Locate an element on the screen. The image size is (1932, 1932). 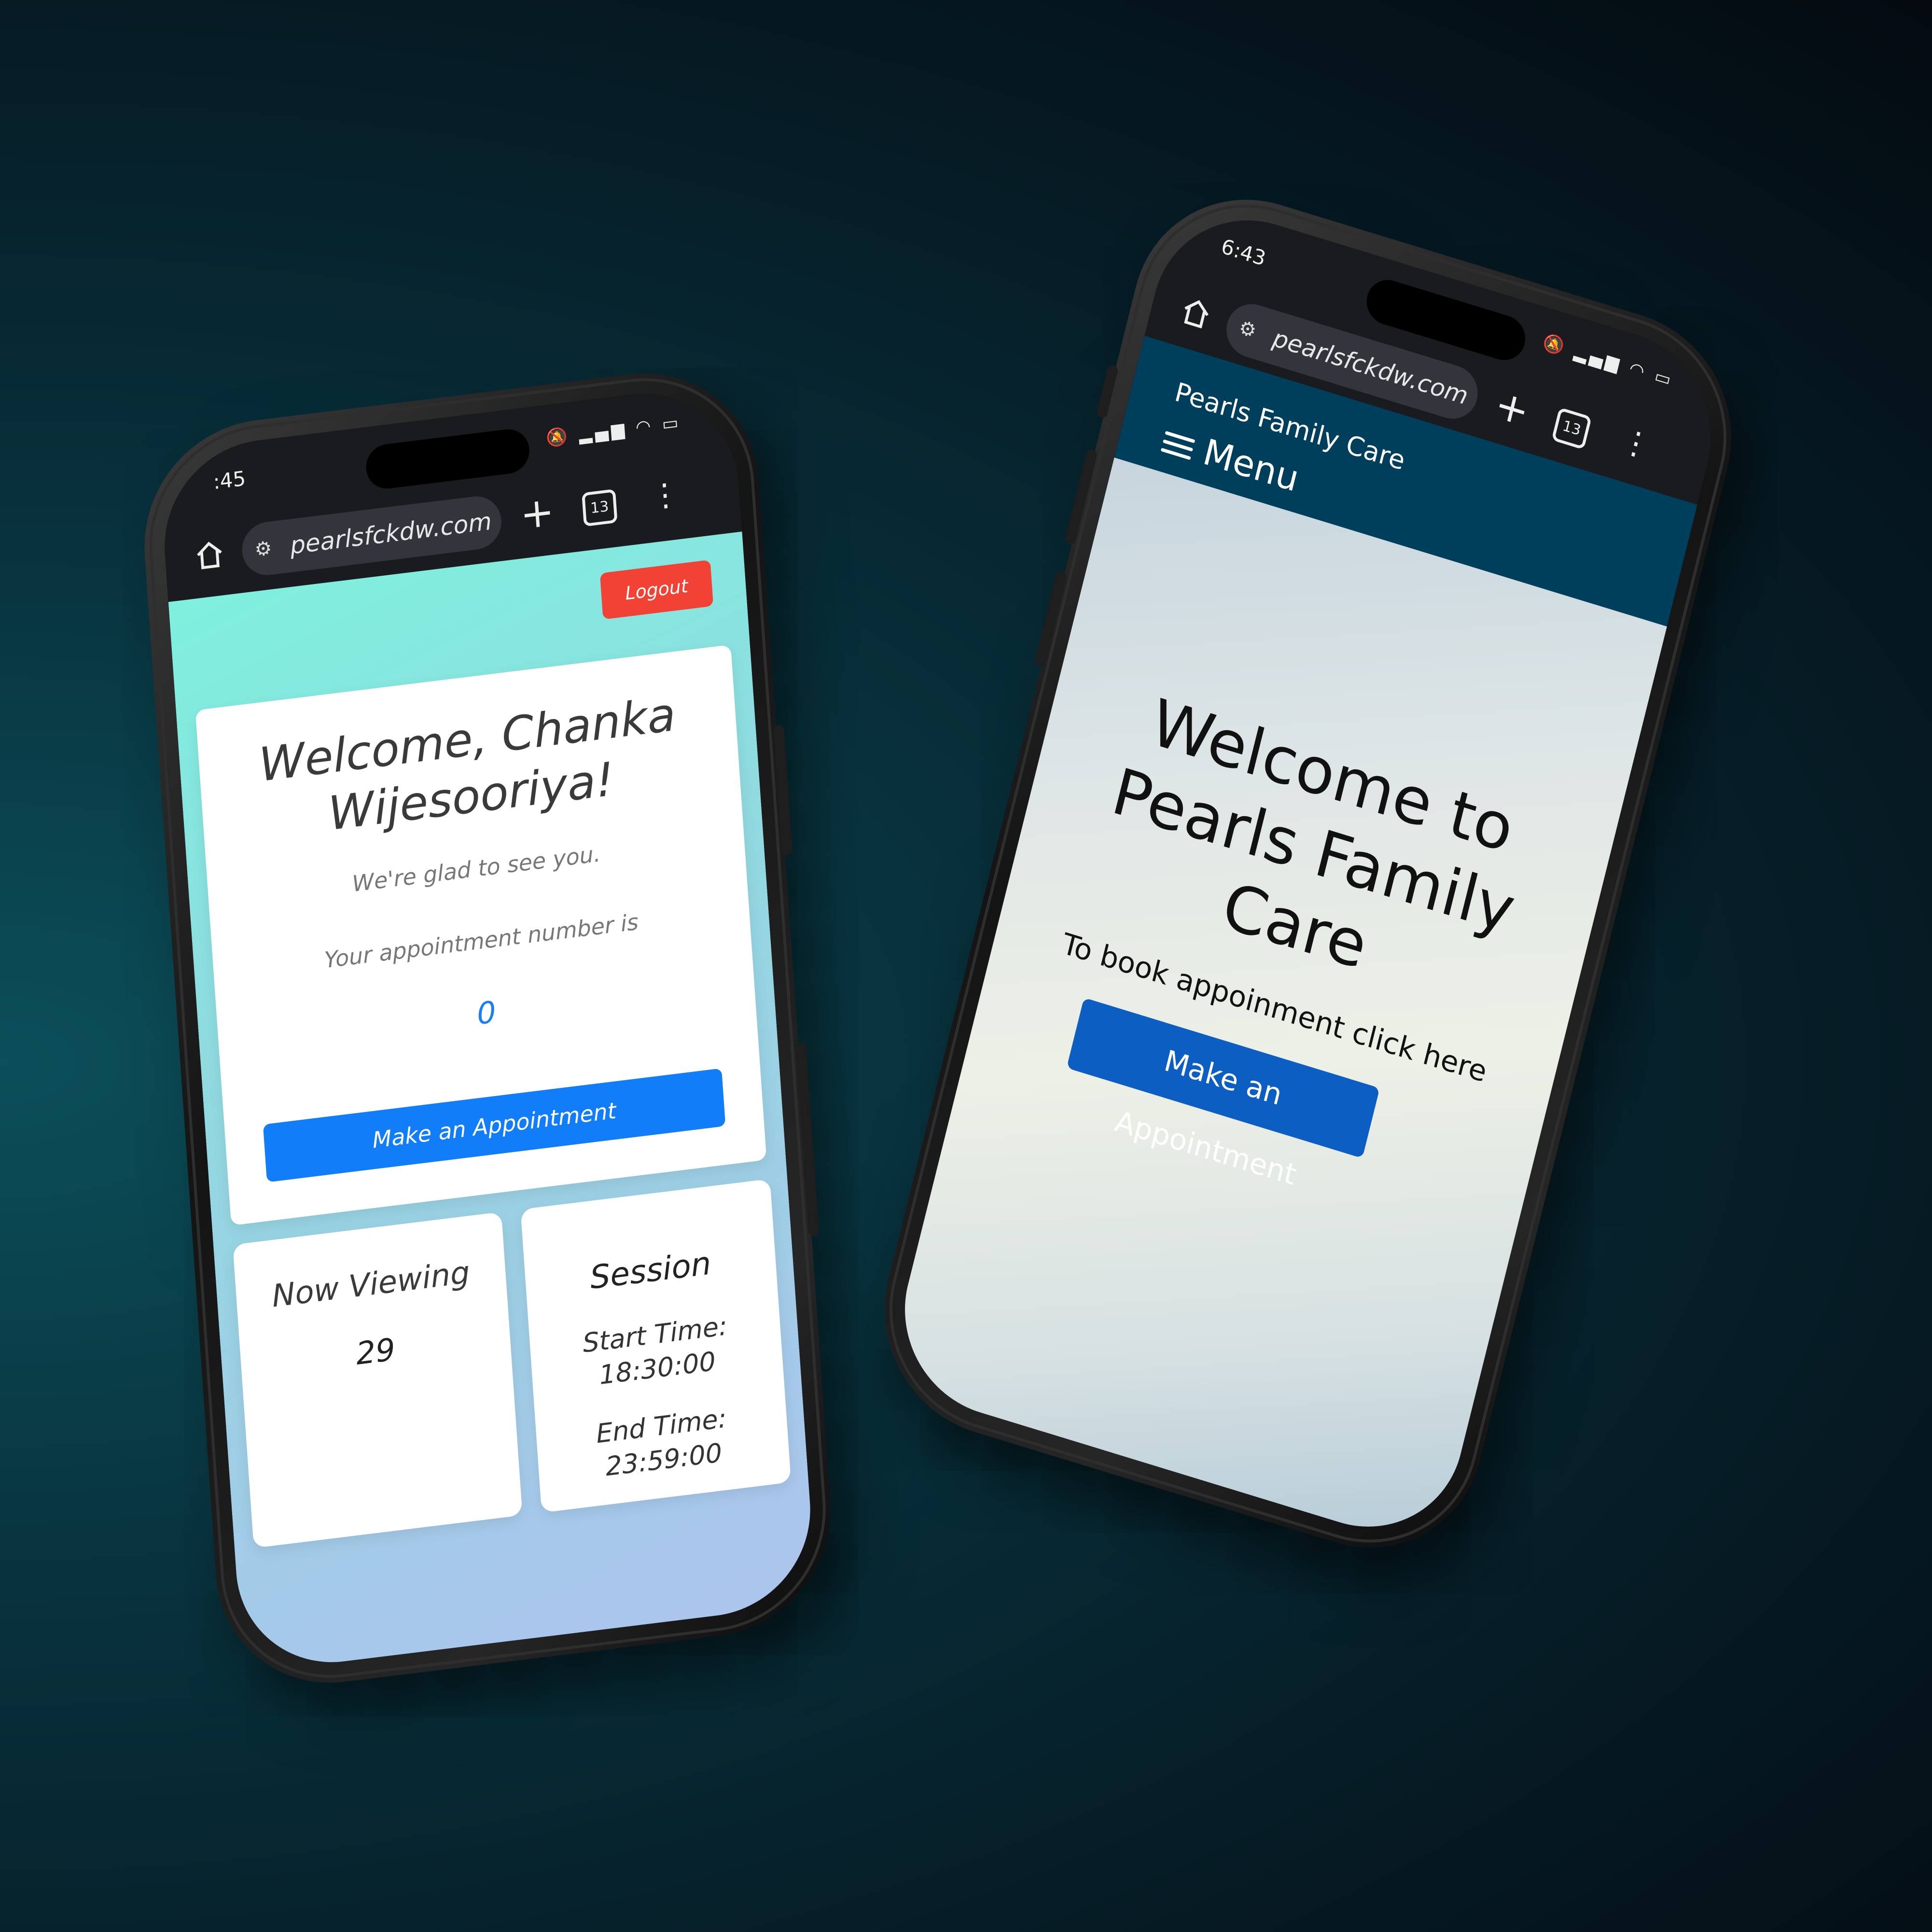
status-time: :45 is located at coordinates (229, 480).